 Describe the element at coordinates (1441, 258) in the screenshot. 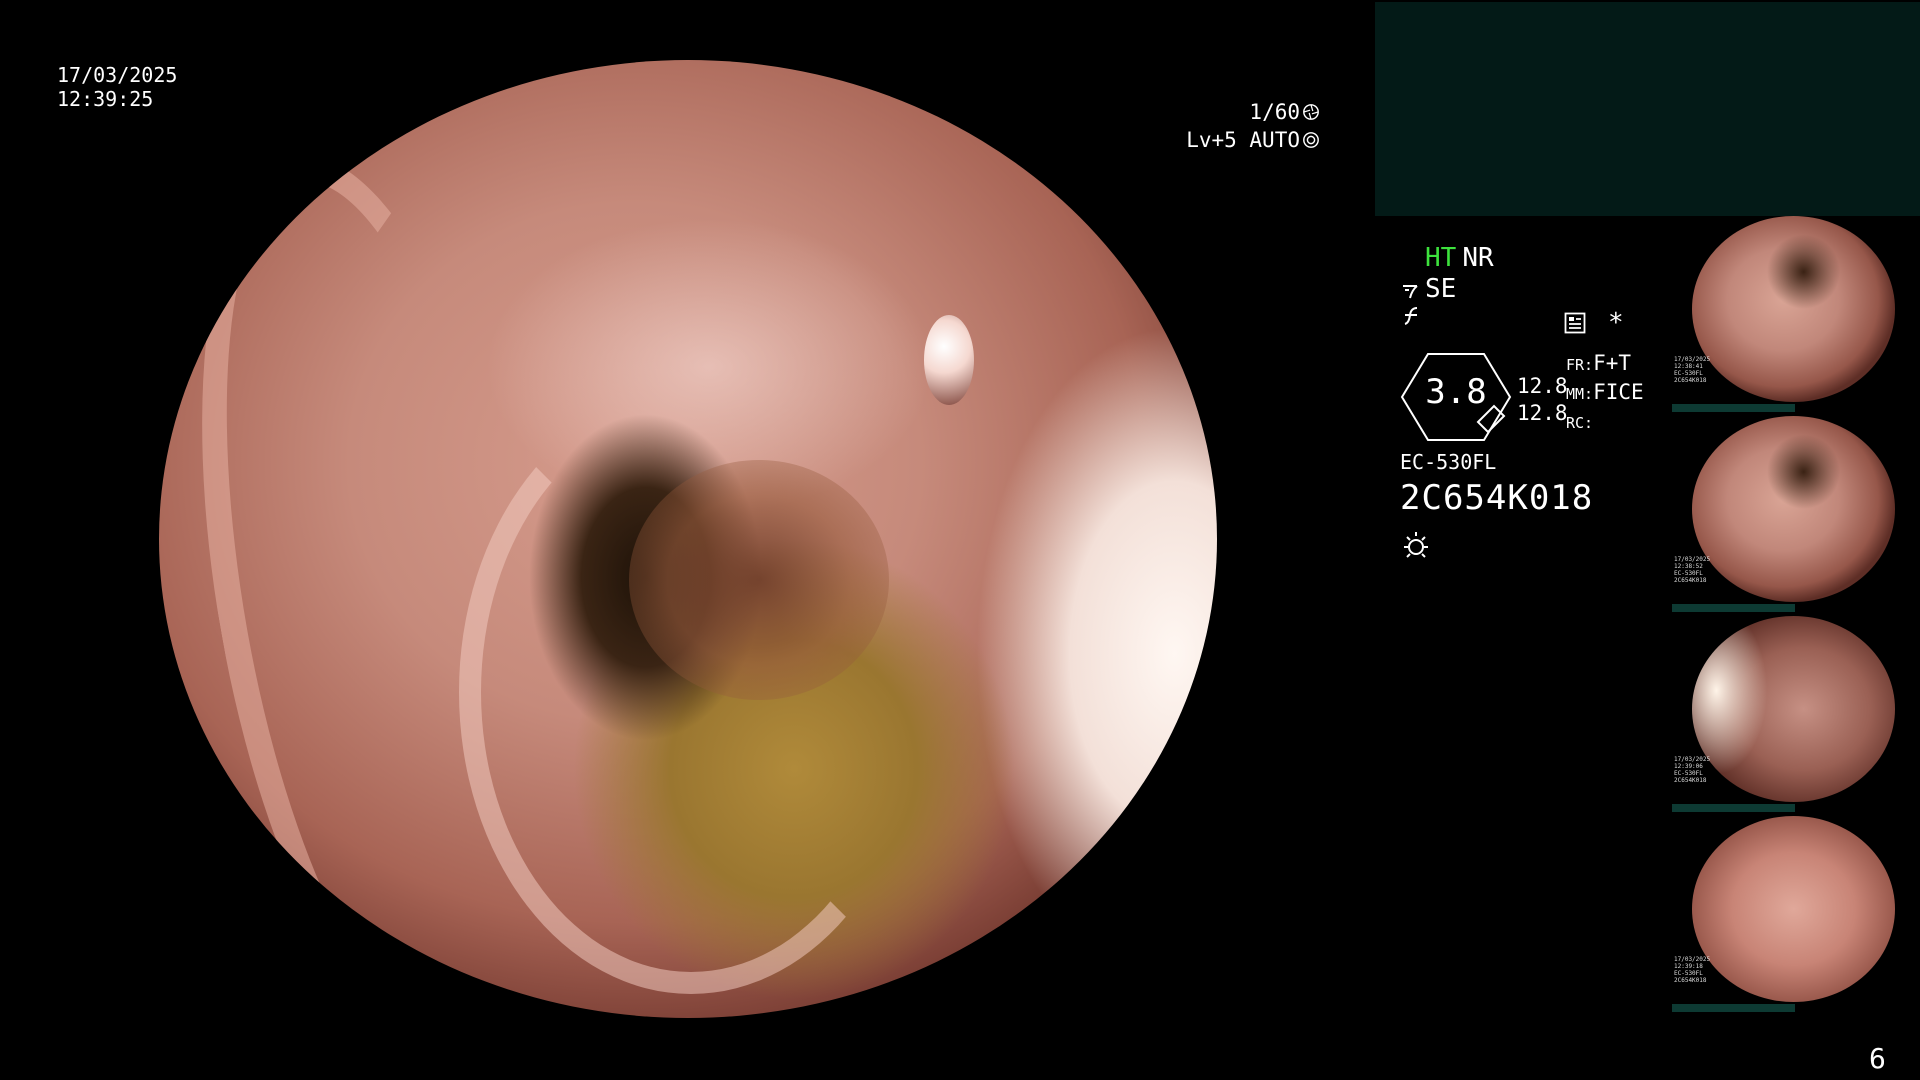

I see `ht-indicator: HT` at that location.